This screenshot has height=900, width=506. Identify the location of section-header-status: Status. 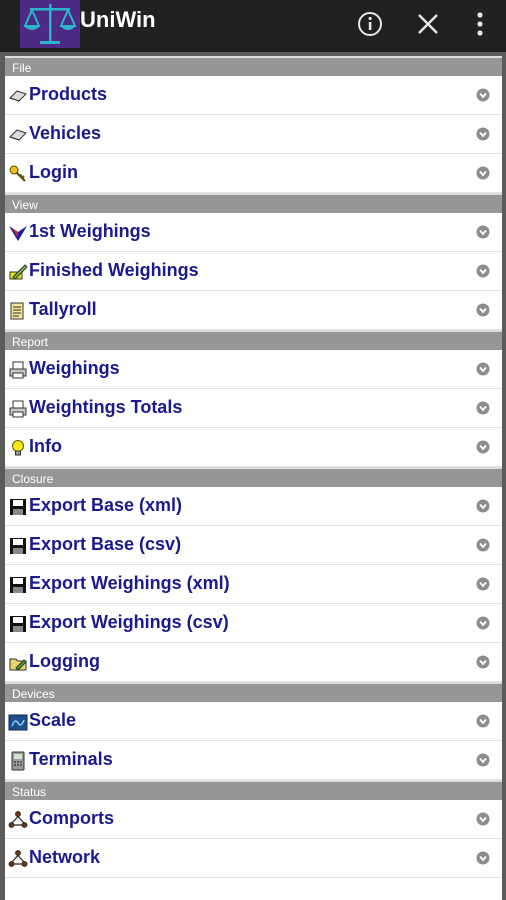
(253, 790).